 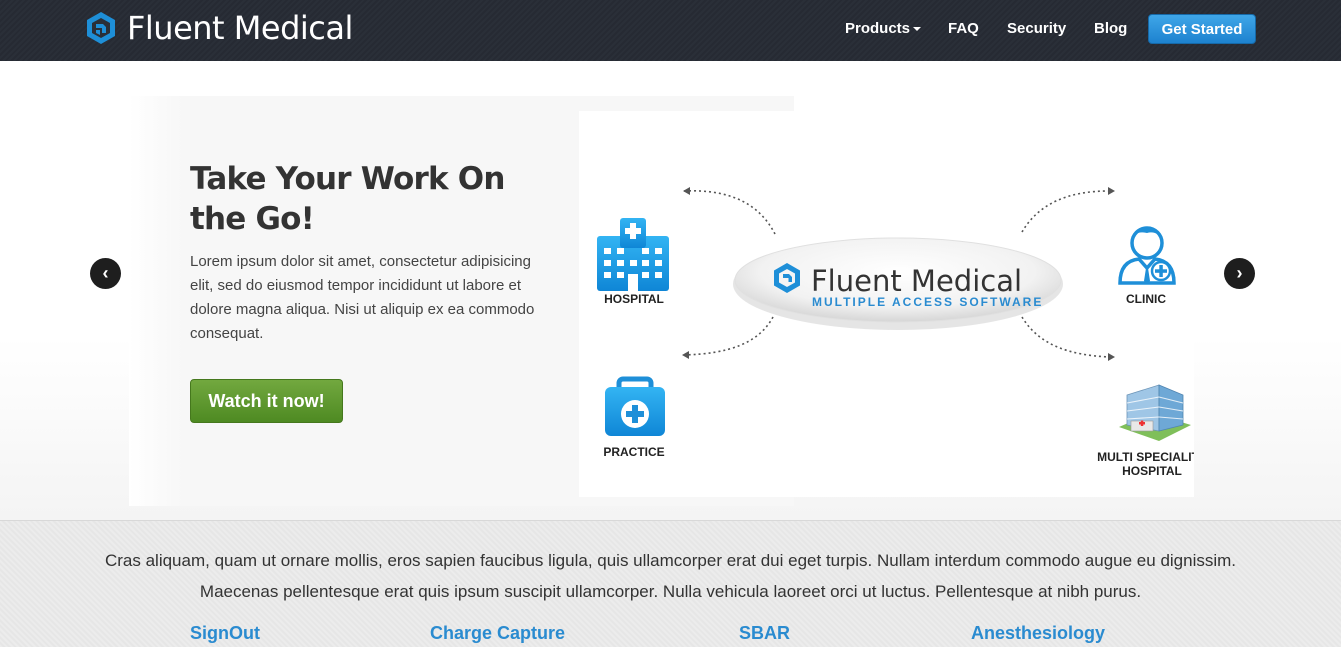 I want to click on center-title: Fluent Medical, so click(x=916, y=281).